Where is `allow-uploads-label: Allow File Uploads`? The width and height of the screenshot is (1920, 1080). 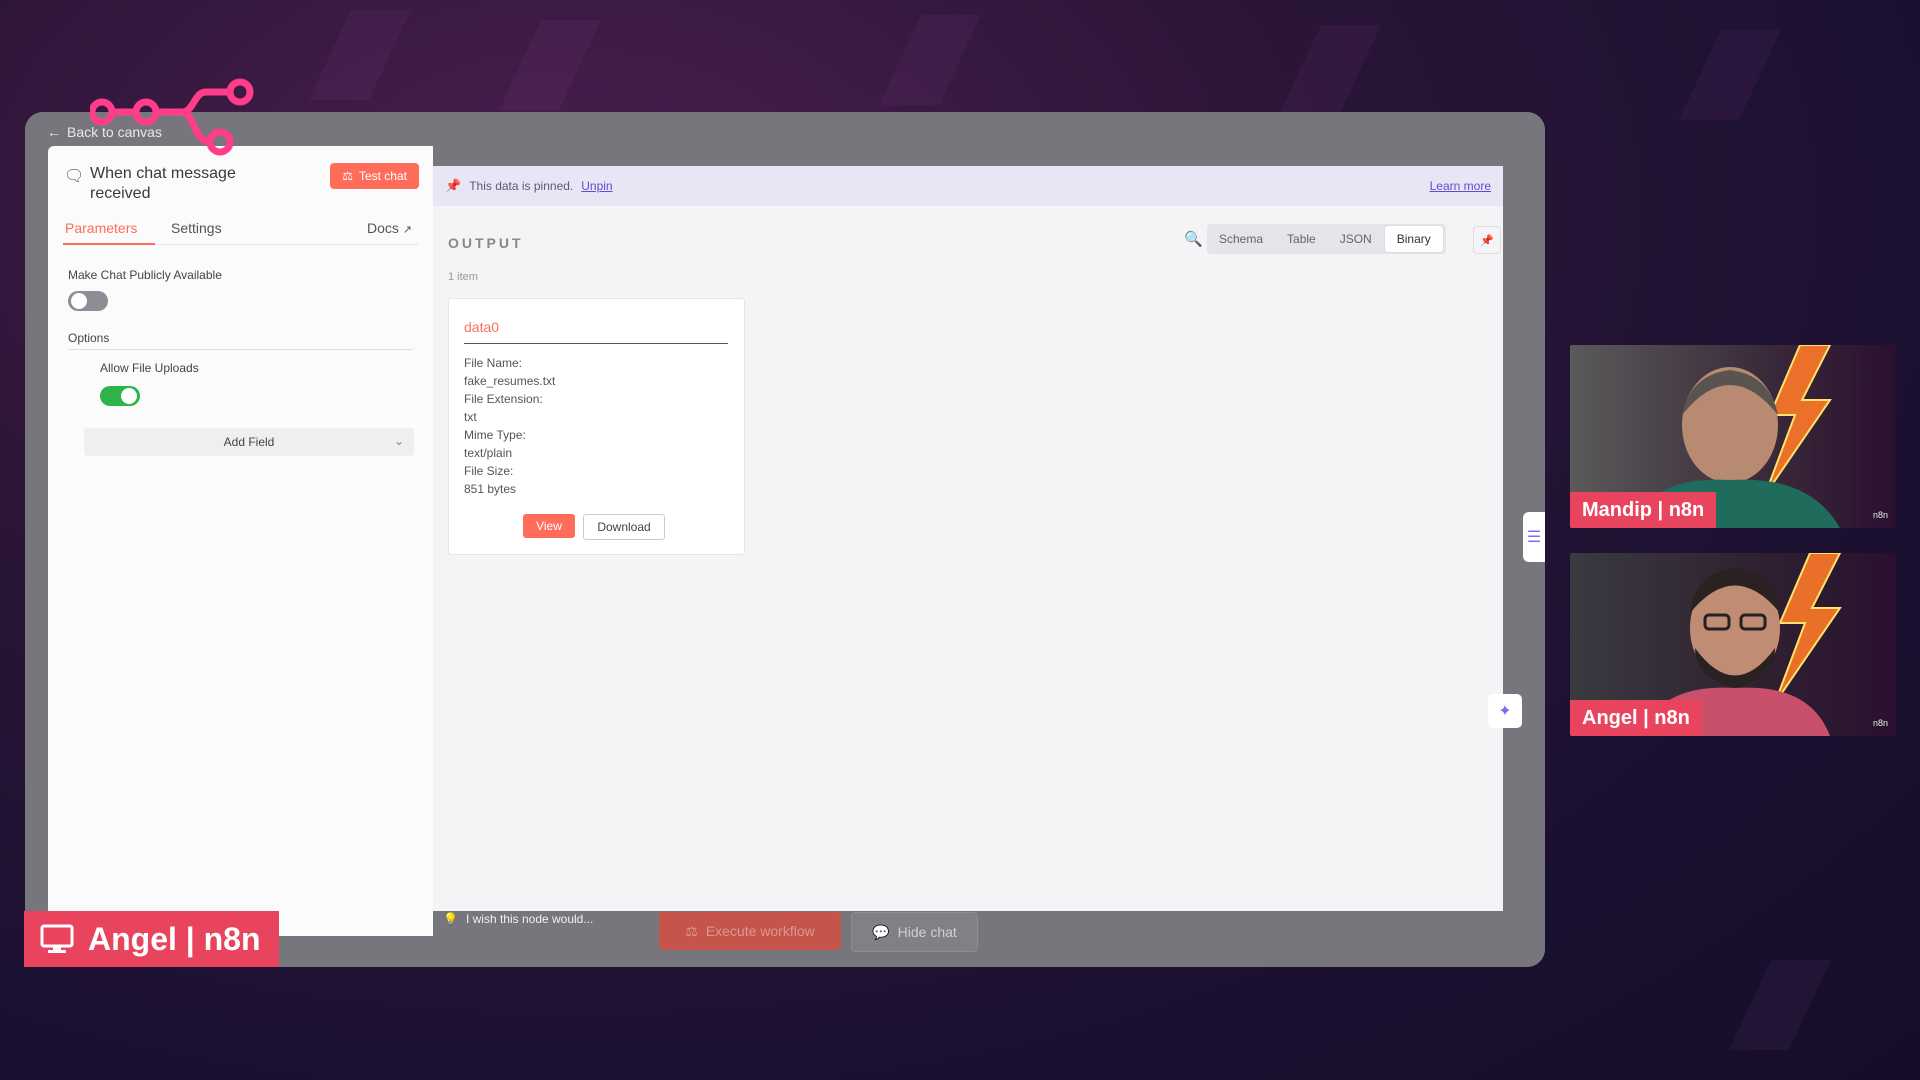
allow-uploads-label: Allow File Uploads is located at coordinates (149, 368).